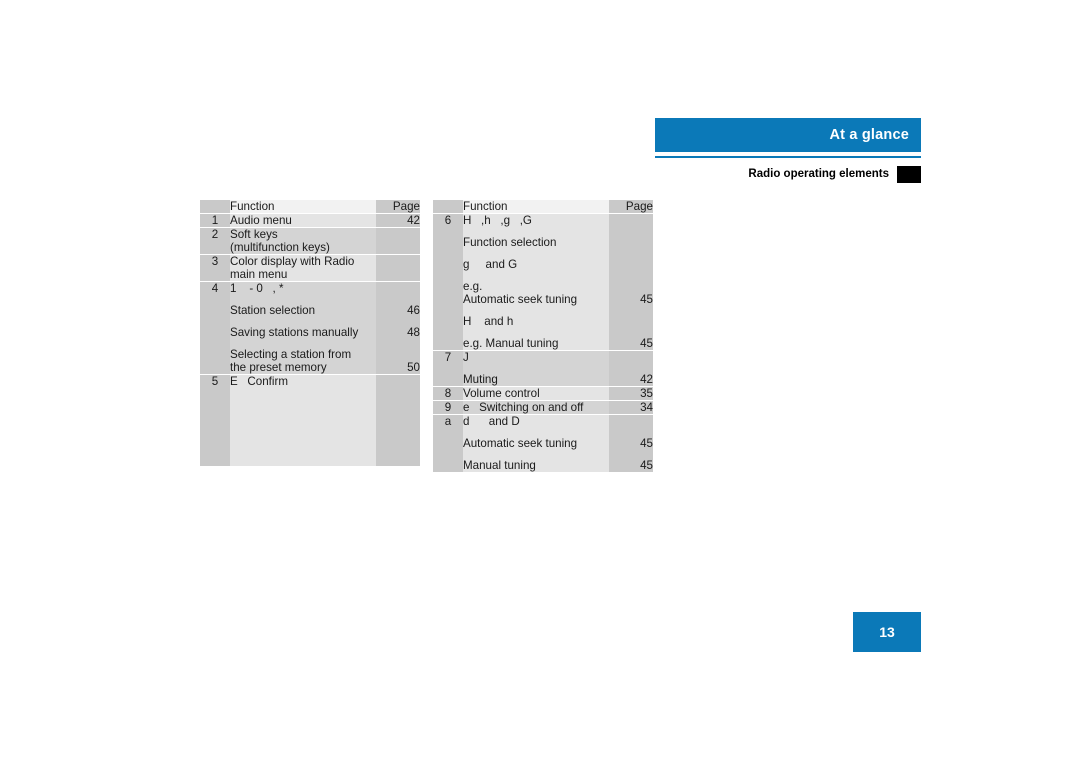 The width and height of the screenshot is (1080, 763). What do you see at coordinates (631, 407) in the screenshot?
I see `row-page: 34` at bounding box center [631, 407].